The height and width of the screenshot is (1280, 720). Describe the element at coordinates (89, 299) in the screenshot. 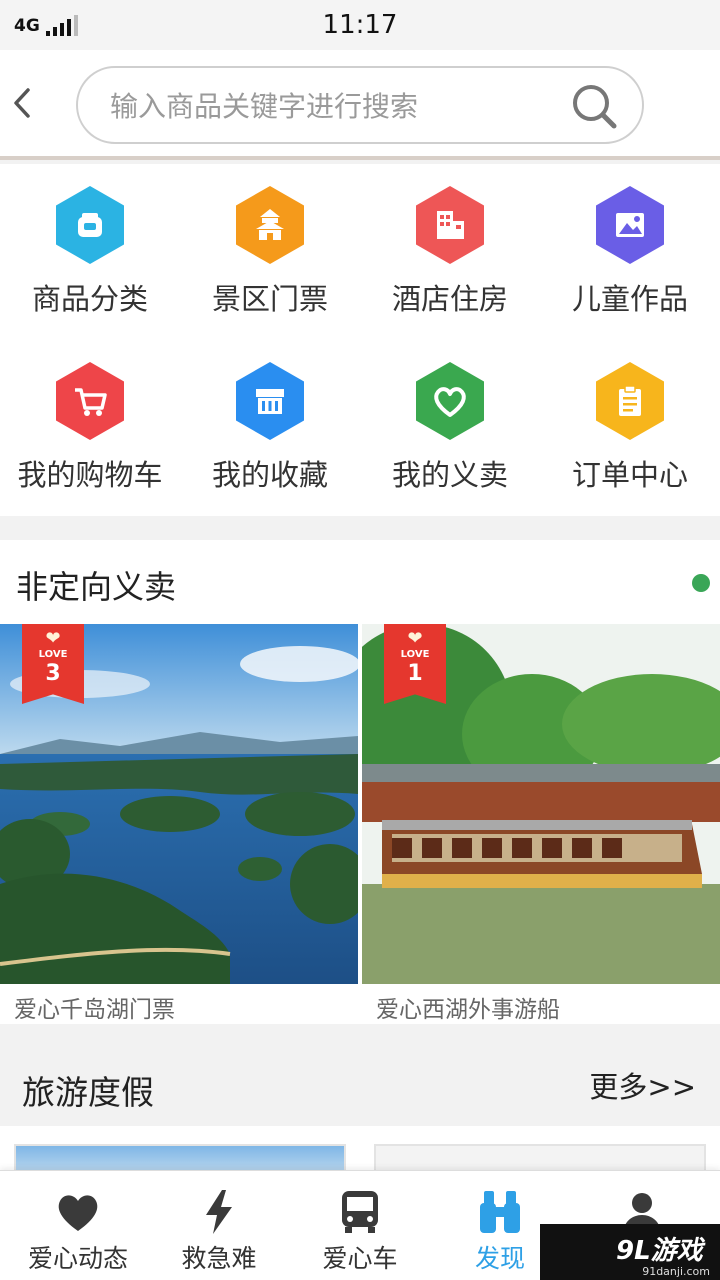

I see `grid-label: 商品分类` at that location.